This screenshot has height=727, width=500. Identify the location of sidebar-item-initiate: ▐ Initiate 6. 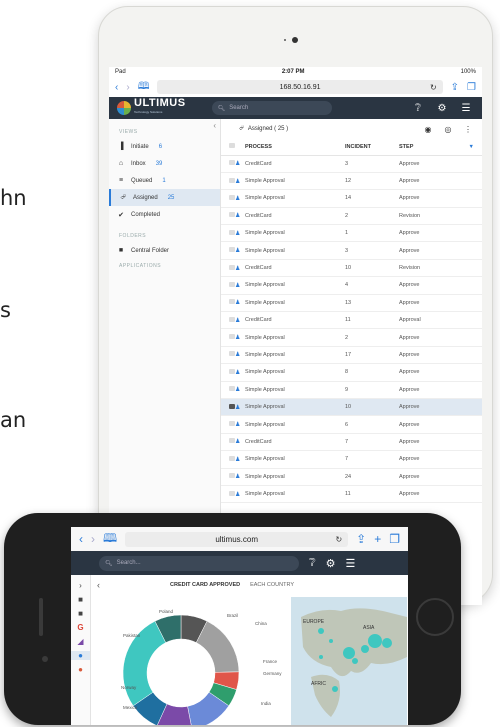
(164, 146).